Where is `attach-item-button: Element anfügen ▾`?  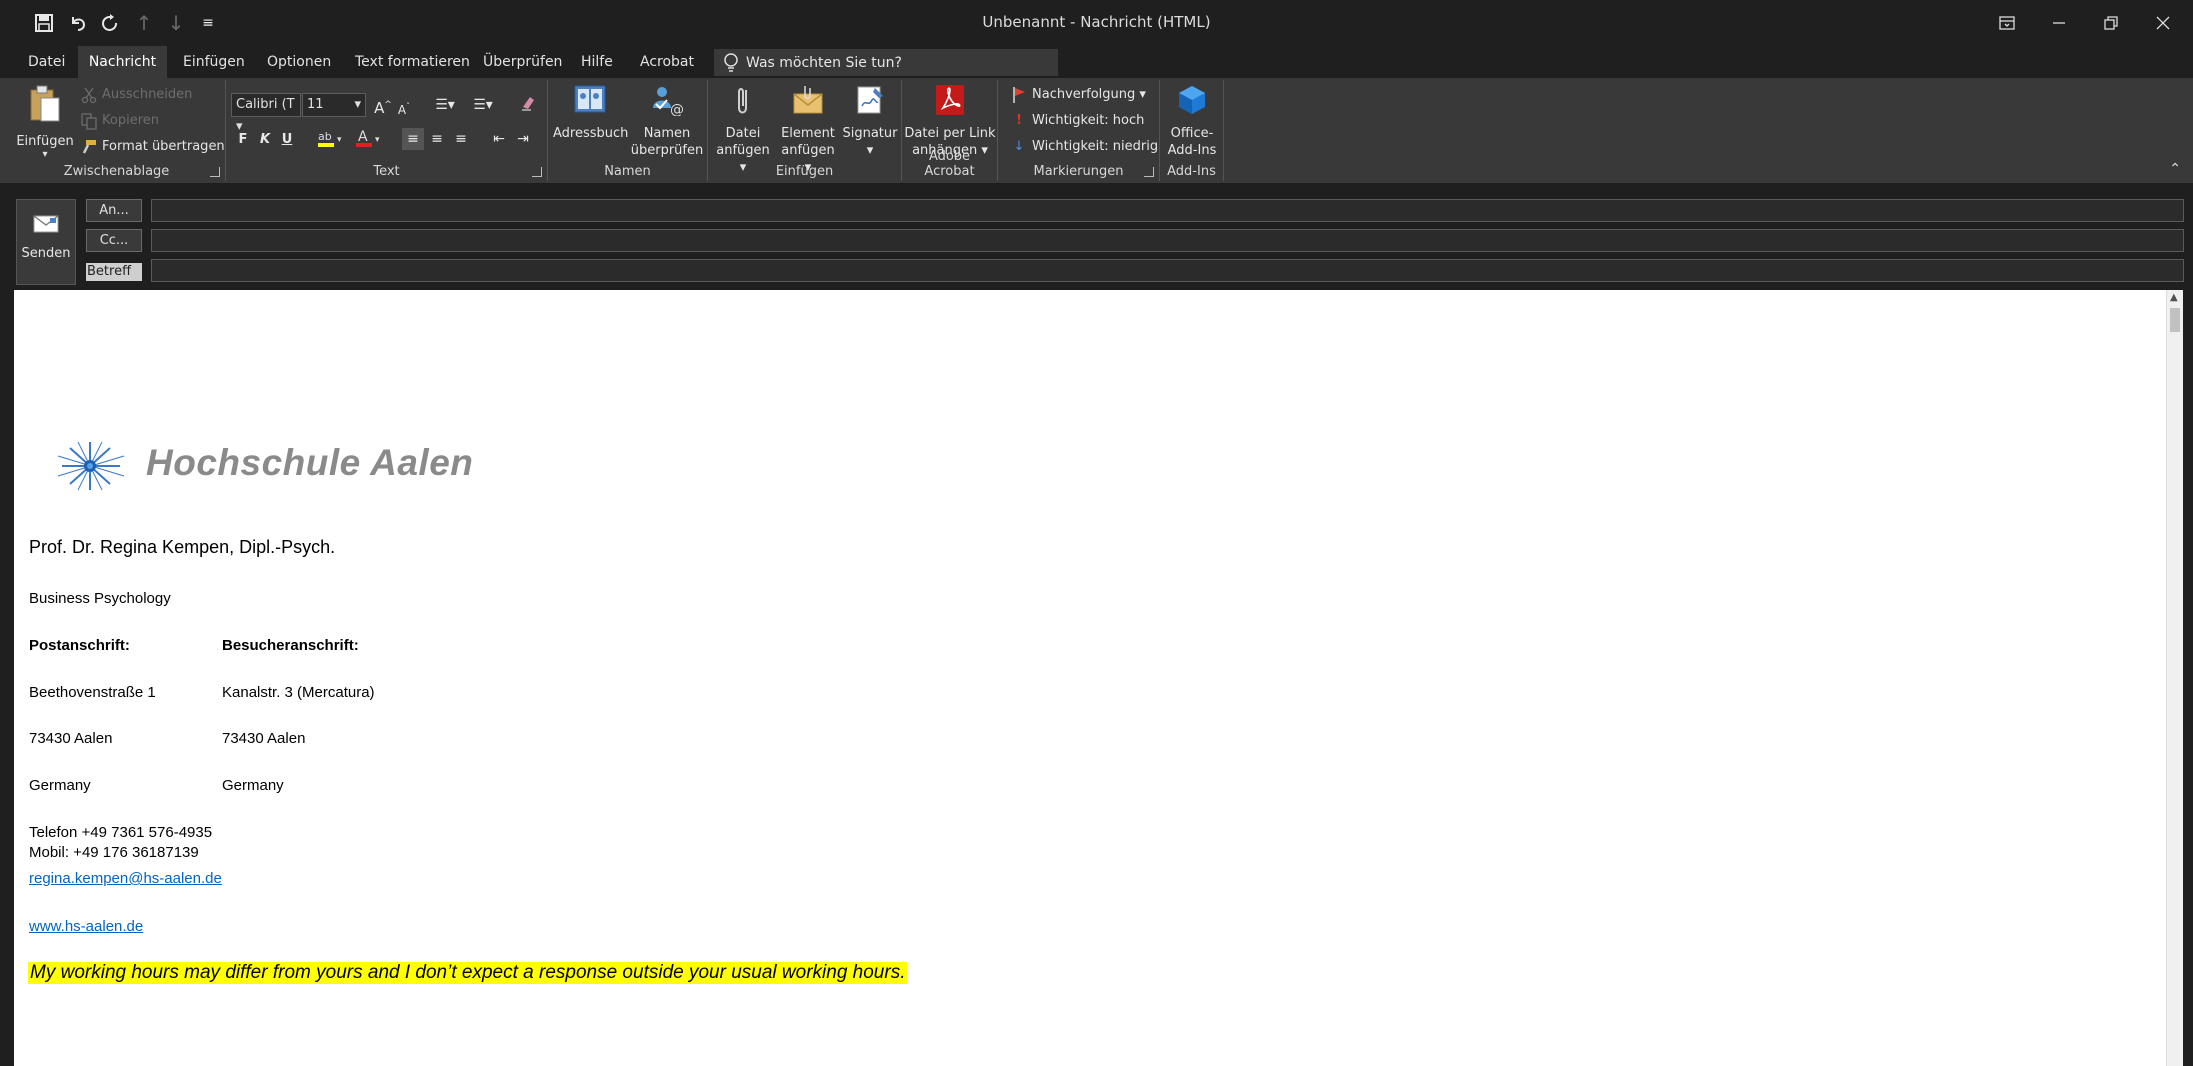
attach-item-button: Element anfügen ▾ is located at coordinates (808, 130).